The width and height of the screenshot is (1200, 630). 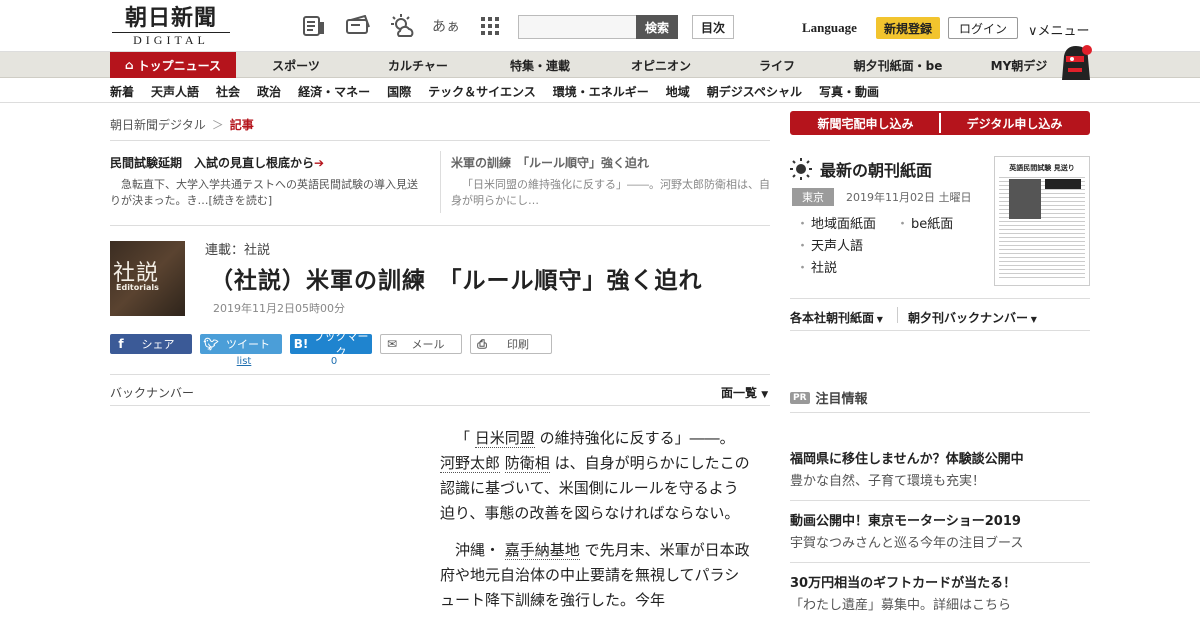 I want to click on paper-photo, so click(x=1025, y=199).